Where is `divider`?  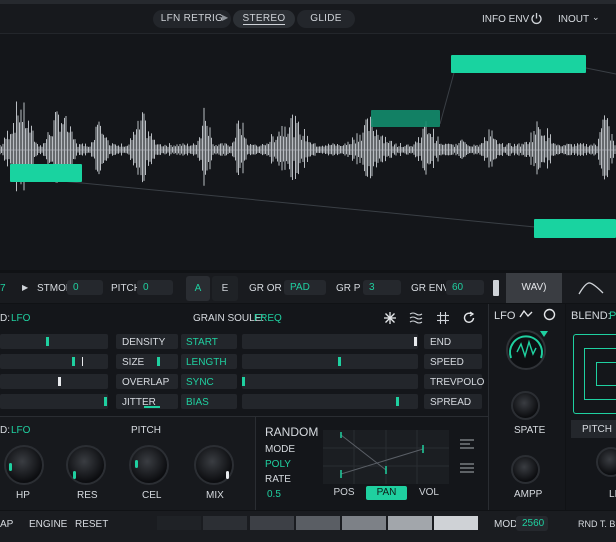 divider is located at coordinates (488, 407).